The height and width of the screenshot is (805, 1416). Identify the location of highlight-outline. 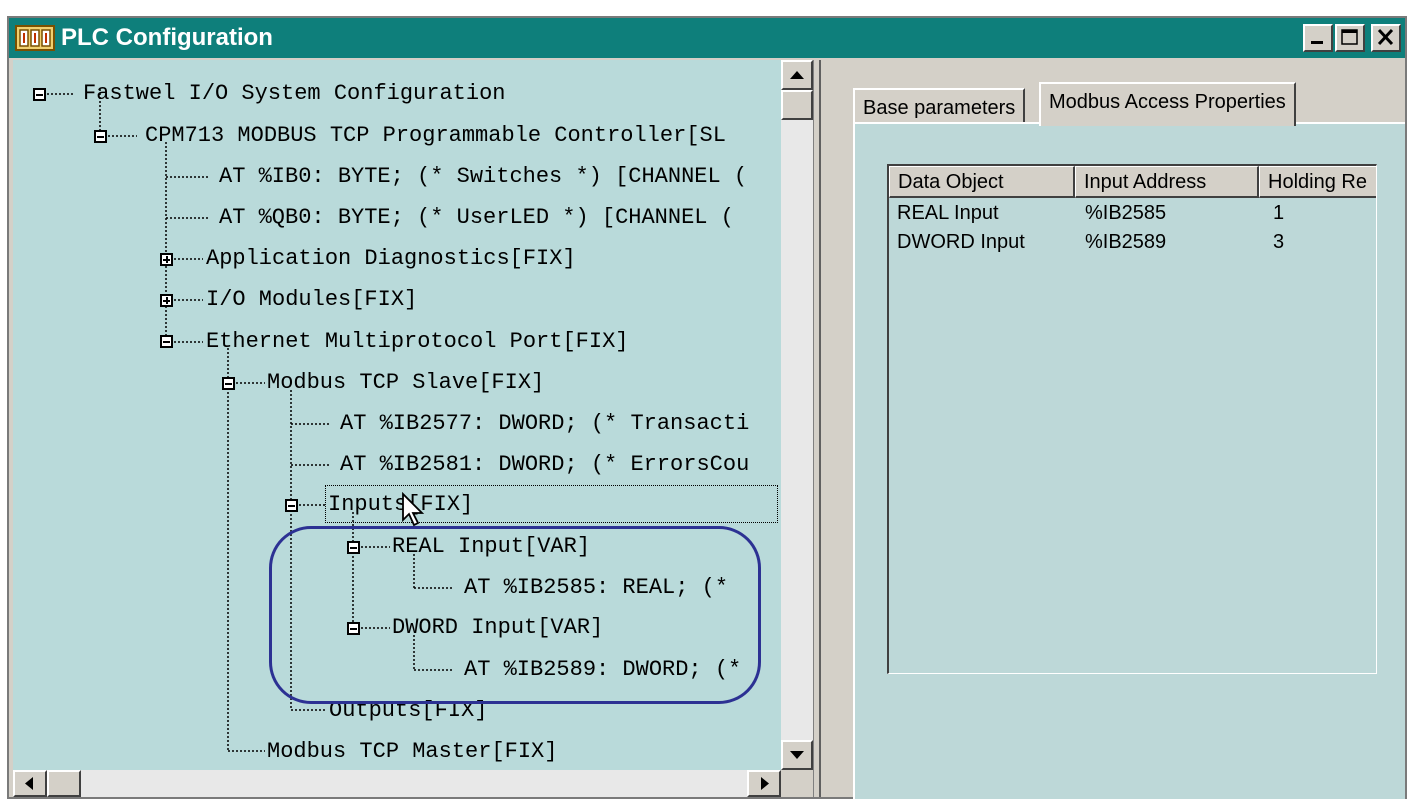
(515, 615).